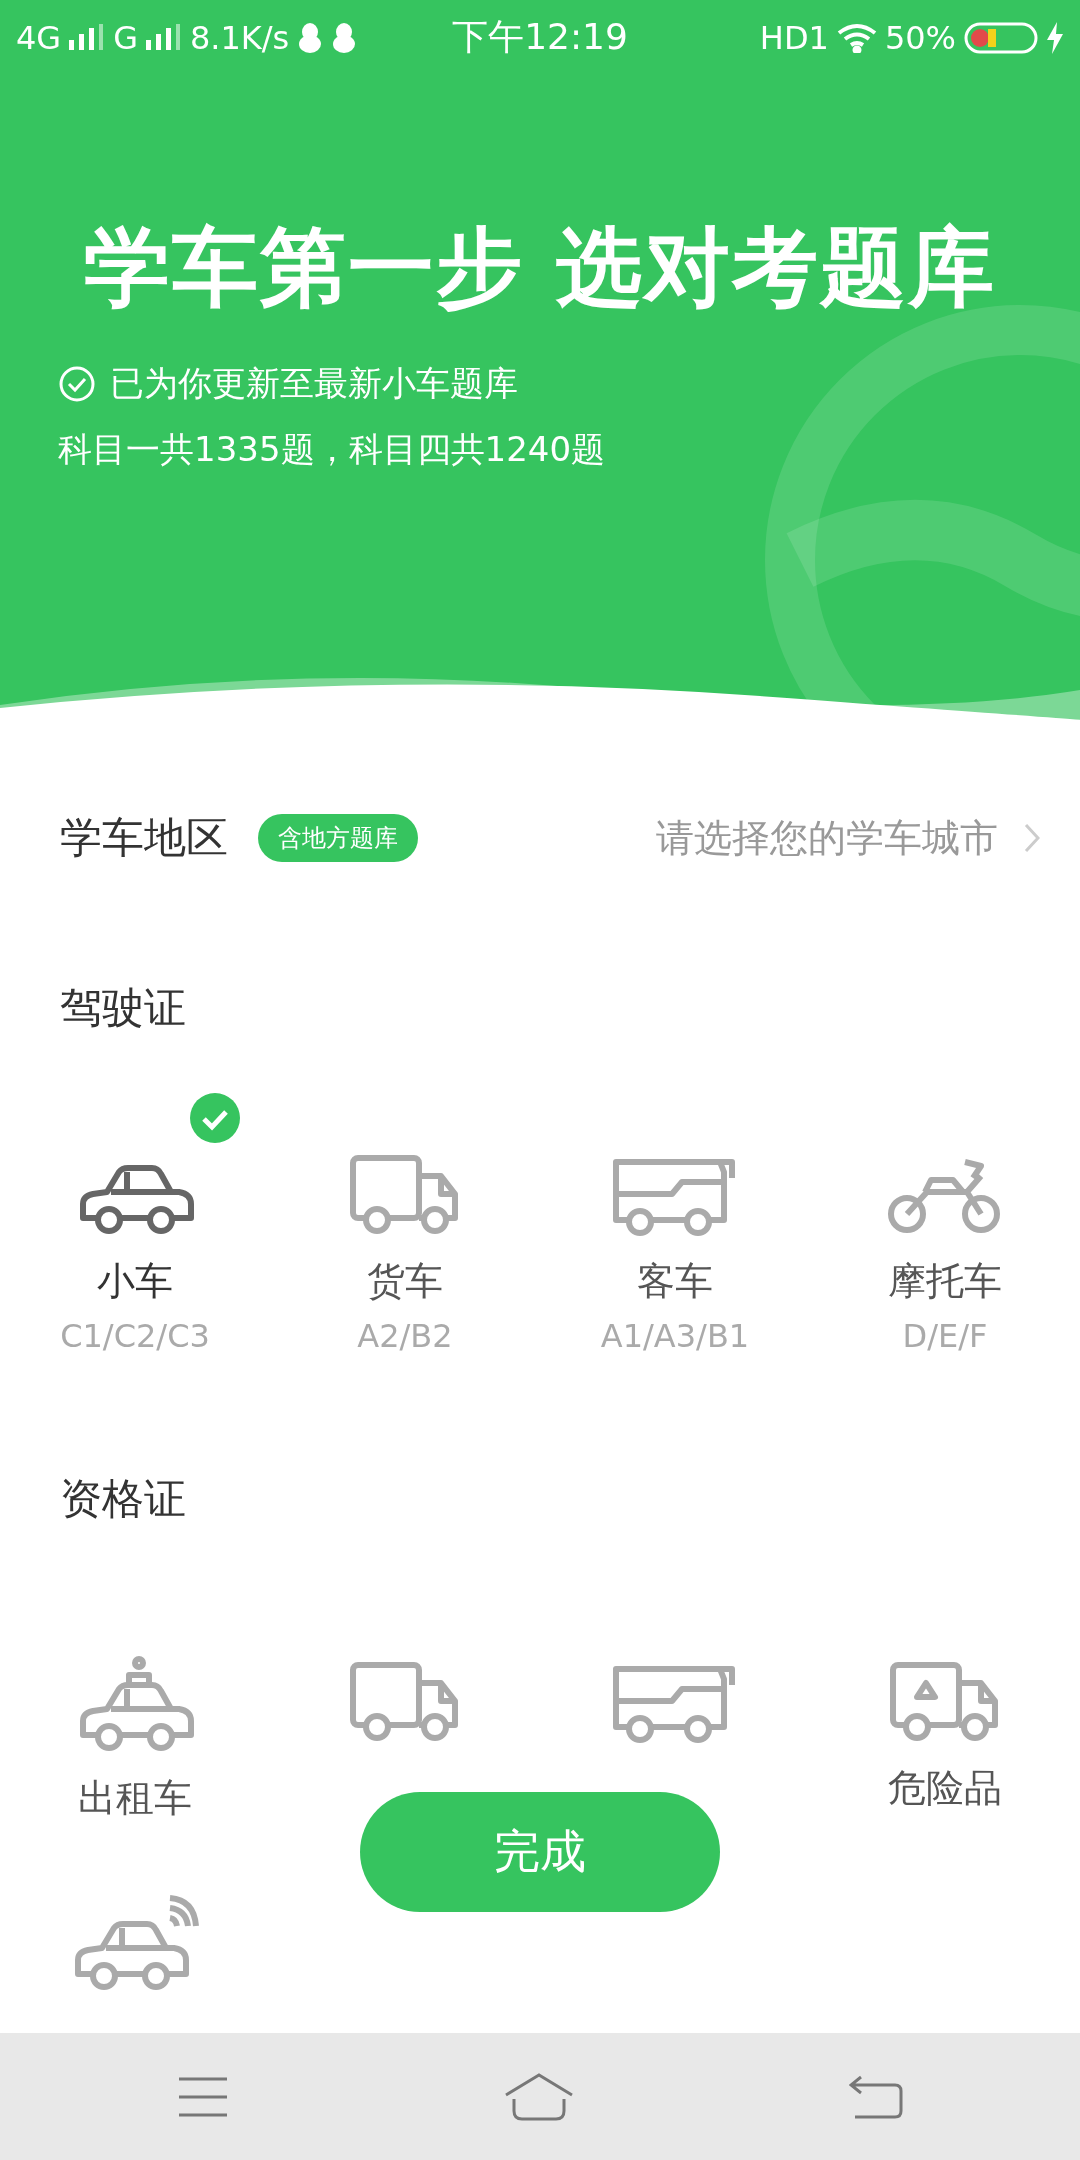 This screenshot has height=2160, width=1080. I want to click on network-type: 4G, so click(39, 37).